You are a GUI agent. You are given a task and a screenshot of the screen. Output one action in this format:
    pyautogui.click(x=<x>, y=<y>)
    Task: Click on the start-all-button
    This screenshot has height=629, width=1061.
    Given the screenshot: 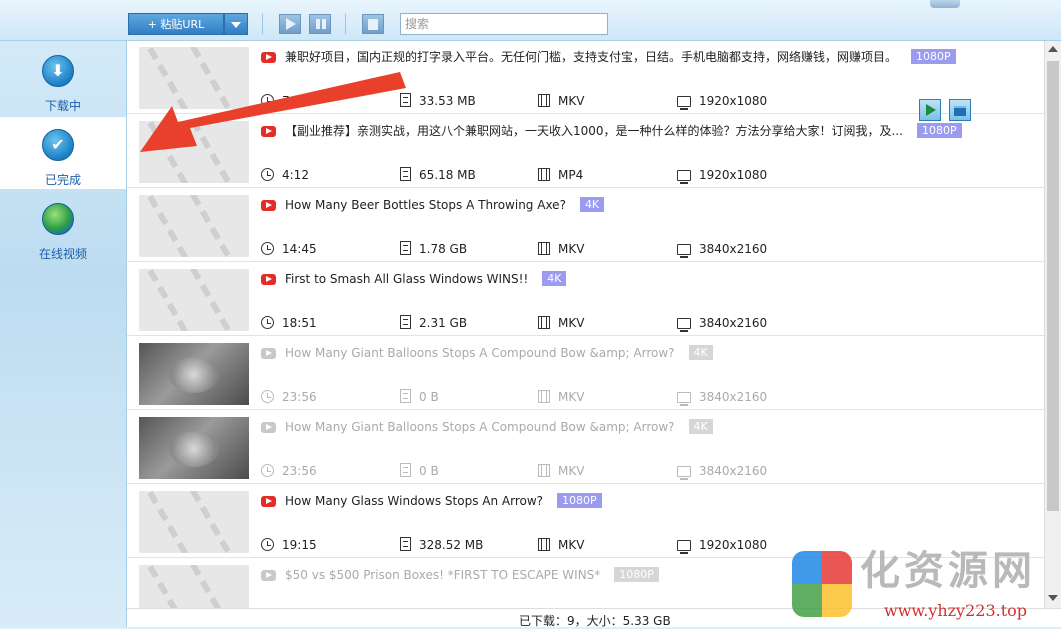 What is the action you would take?
    pyautogui.click(x=290, y=24)
    